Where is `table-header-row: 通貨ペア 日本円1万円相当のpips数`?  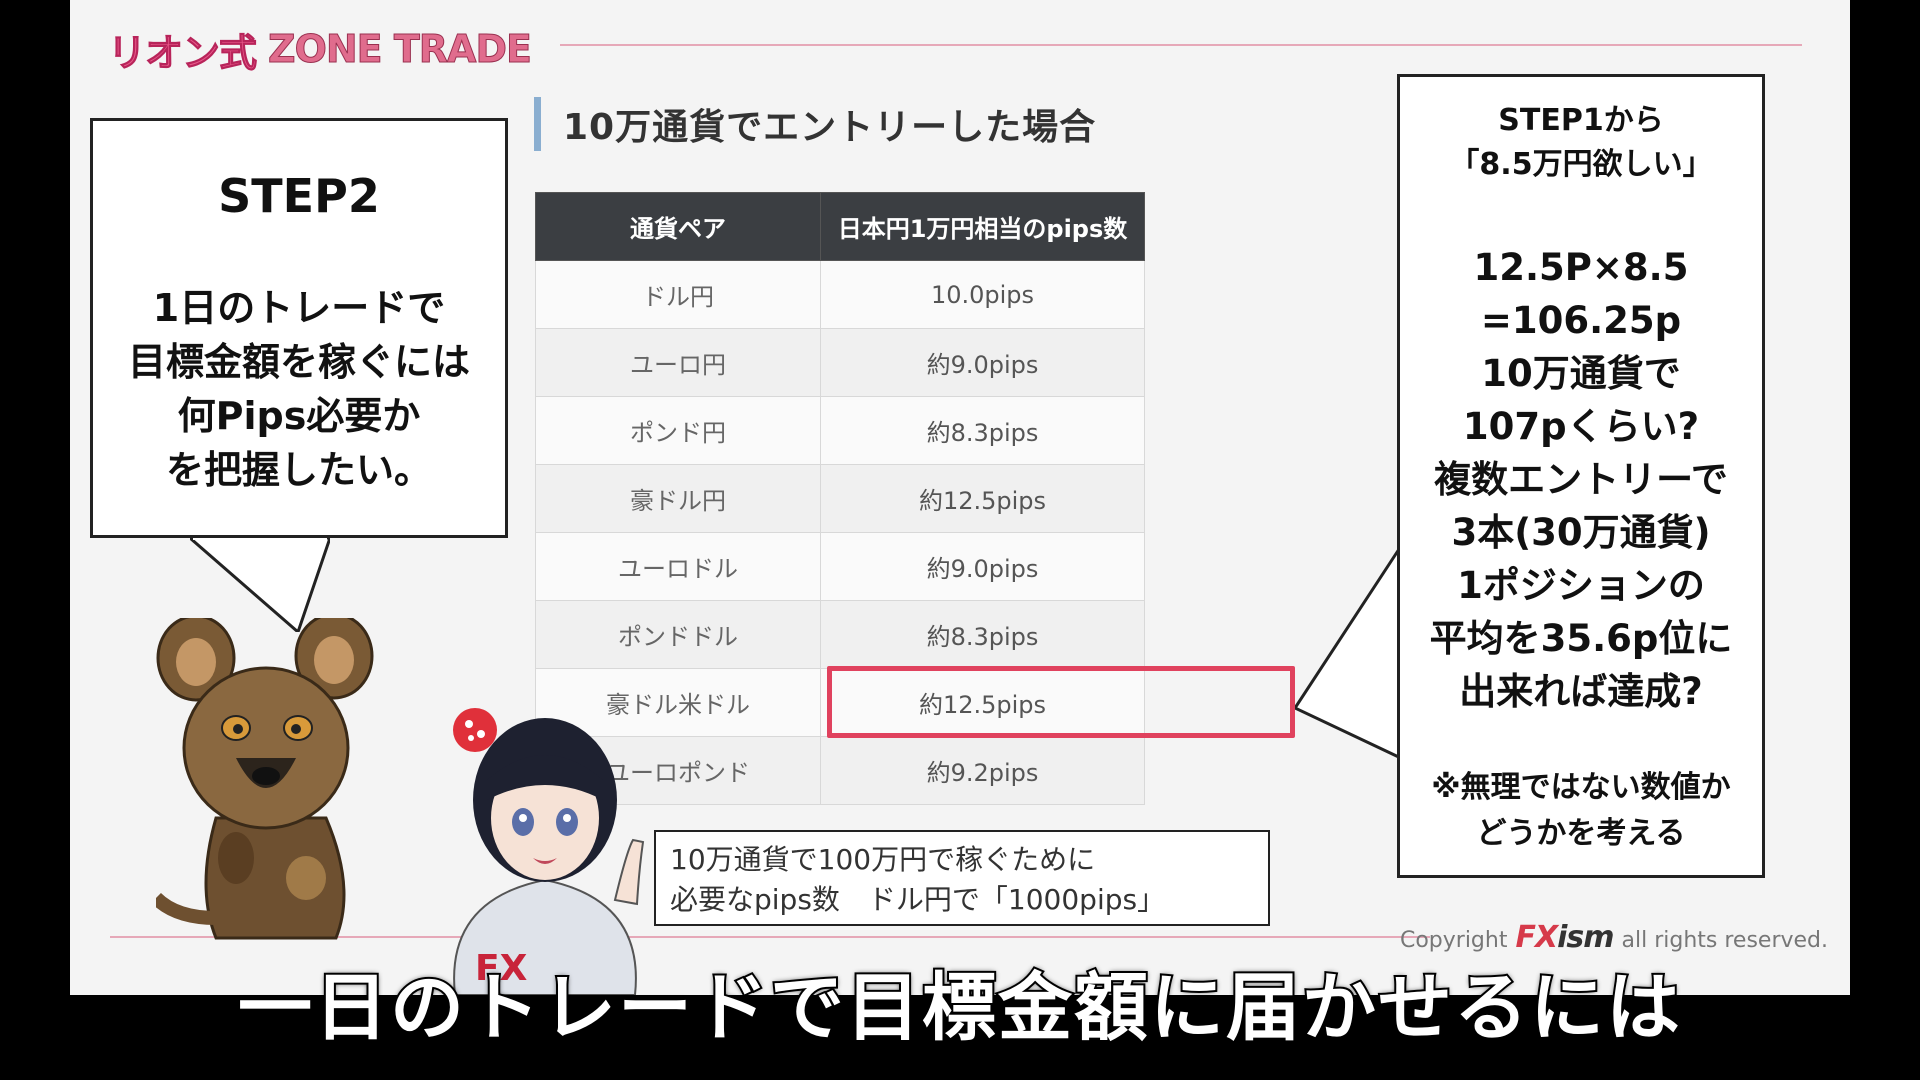 table-header-row: 通貨ペア 日本円1万円相当のpips数 is located at coordinates (840, 226).